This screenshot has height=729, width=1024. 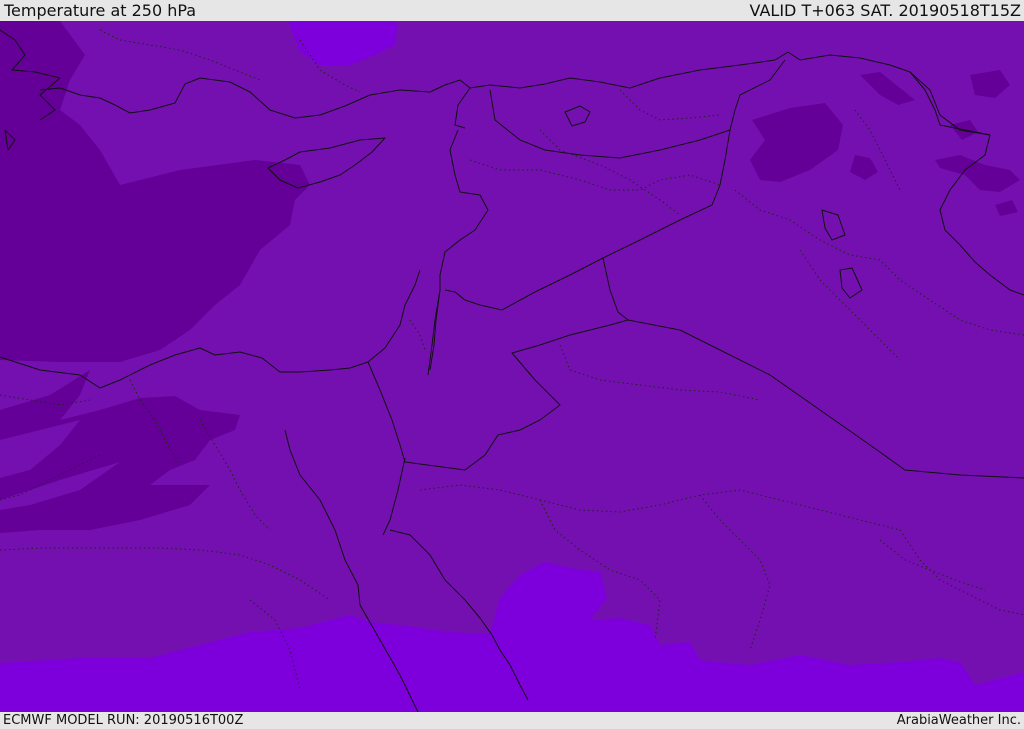 What do you see at coordinates (123, 720) in the screenshot?
I see `model-run-label: ECMWF MODEL RUN: 20190516T00Z` at bounding box center [123, 720].